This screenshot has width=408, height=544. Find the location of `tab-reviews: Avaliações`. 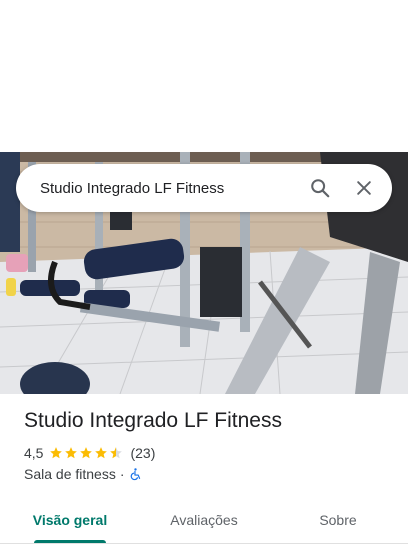

tab-reviews: Avaliações is located at coordinates (204, 519).